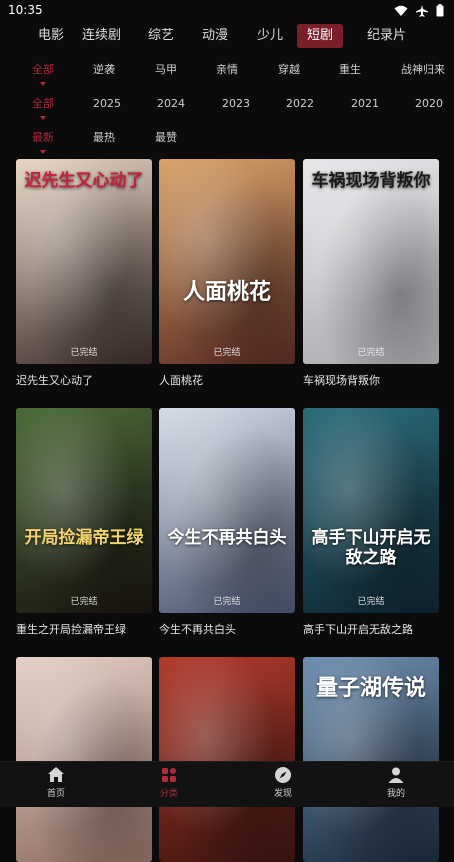 The image size is (454, 862). Describe the element at coordinates (227, 70) in the screenshot. I see `genre-option-3: 亲情` at that location.